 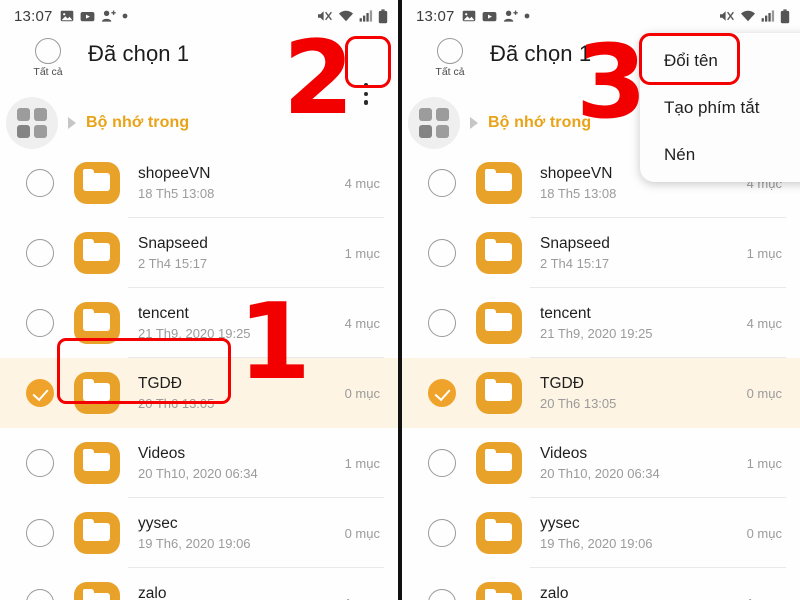 What do you see at coordinates (241, 533) in the screenshot?
I see `row-text-block: yysec 19 Th6, 2020 19:06` at bounding box center [241, 533].